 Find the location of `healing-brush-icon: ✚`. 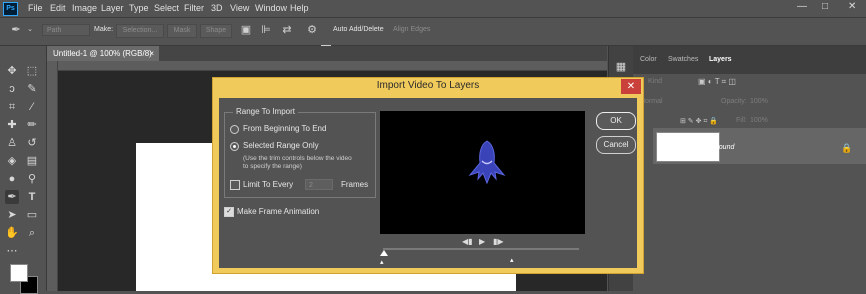

healing-brush-icon: ✚ is located at coordinates (12, 125).